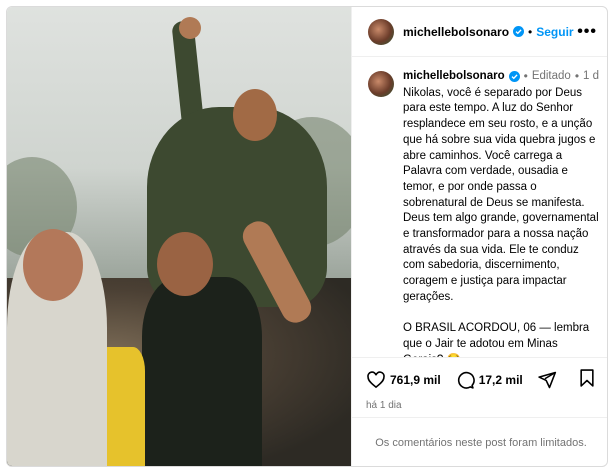 The image size is (614, 473). I want to click on carrying-man-shirt, so click(202, 371).